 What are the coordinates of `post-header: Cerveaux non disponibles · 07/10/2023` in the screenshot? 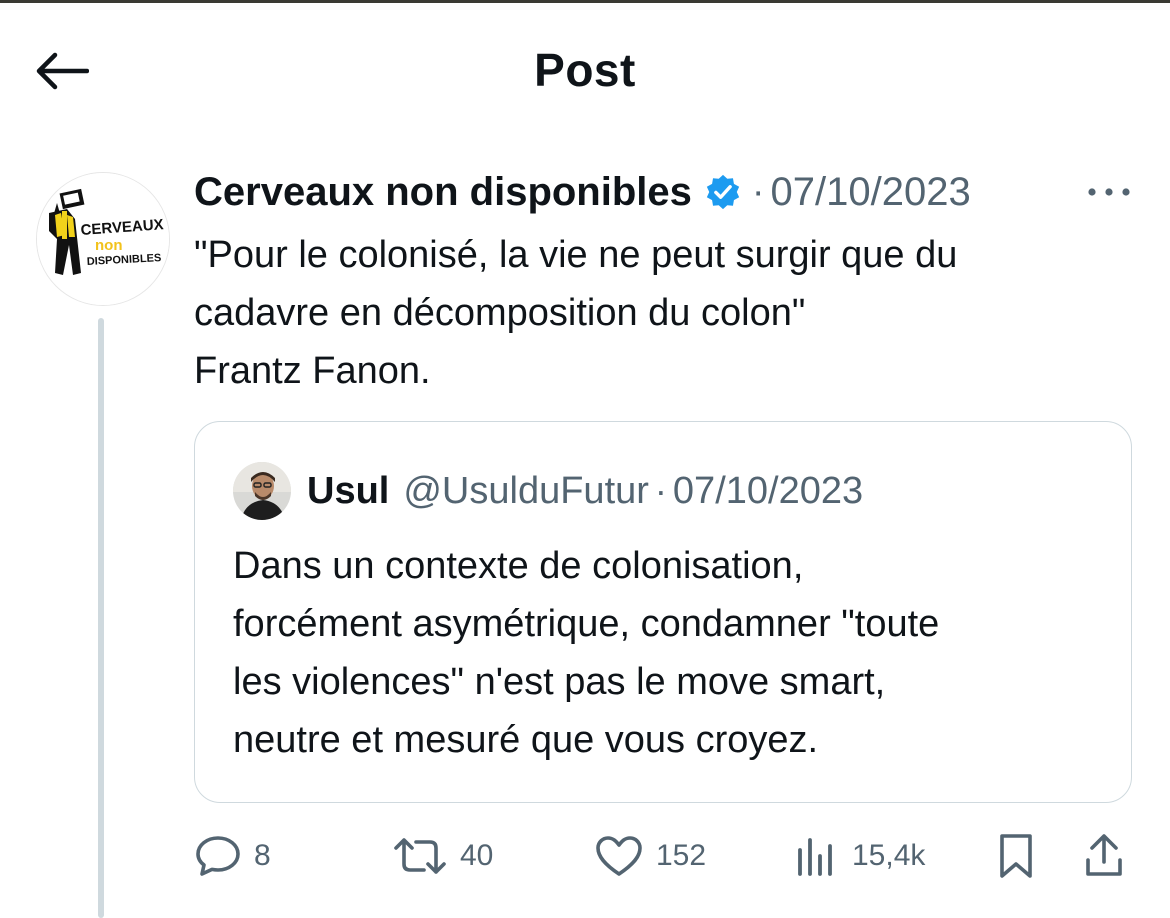 It's located at (582, 192).